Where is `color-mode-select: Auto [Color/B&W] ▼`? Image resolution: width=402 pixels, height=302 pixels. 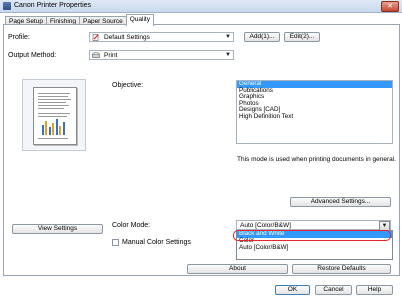 color-mode-select: Auto [Color/B&W] ▼ is located at coordinates (313, 225).